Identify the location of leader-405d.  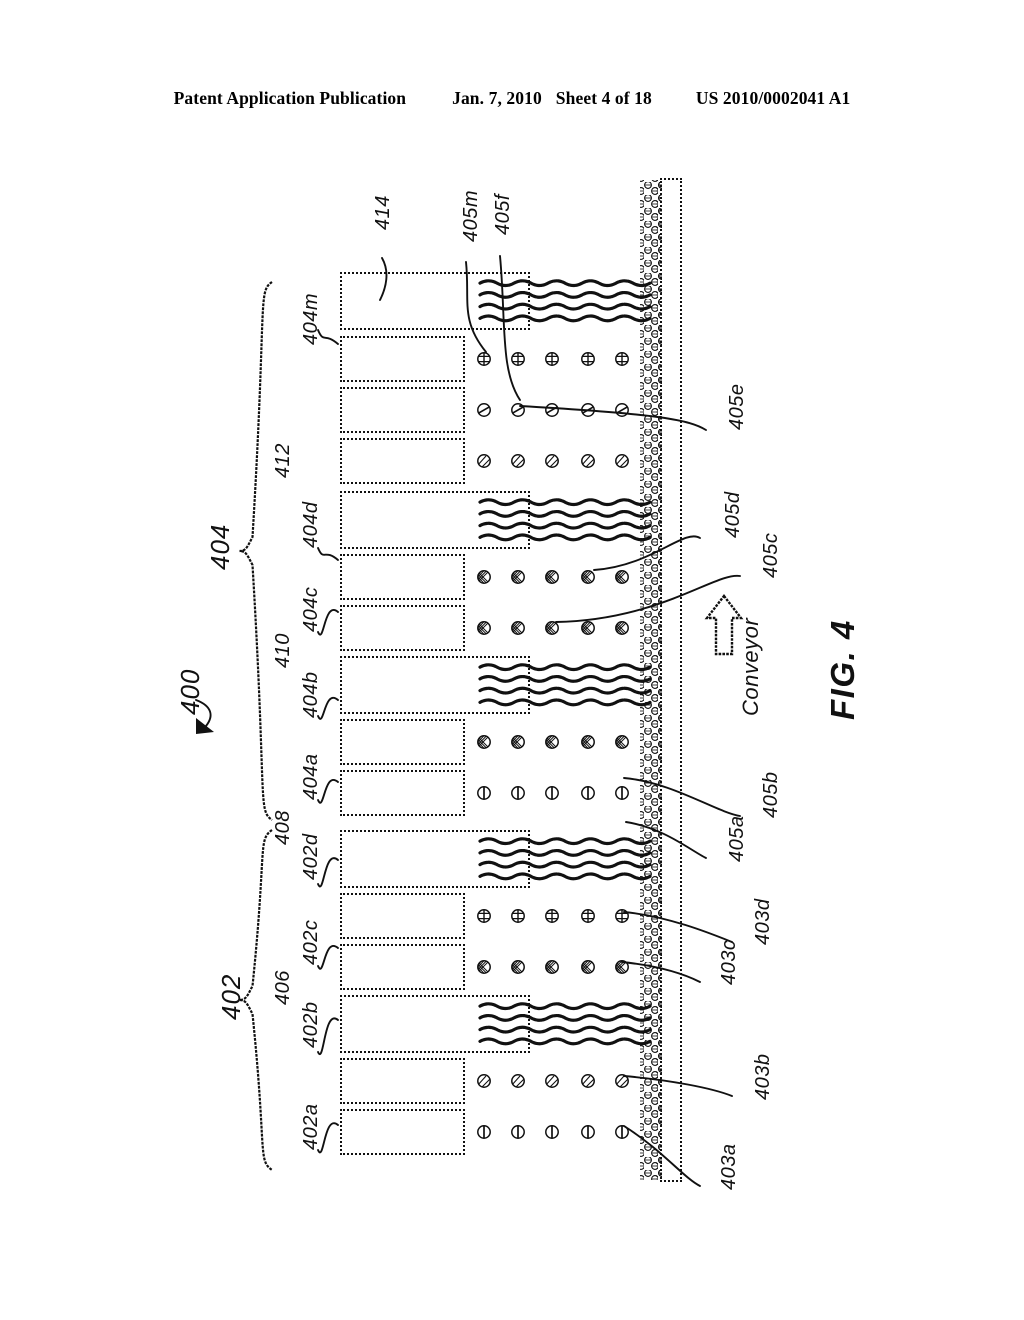
(647, 553).